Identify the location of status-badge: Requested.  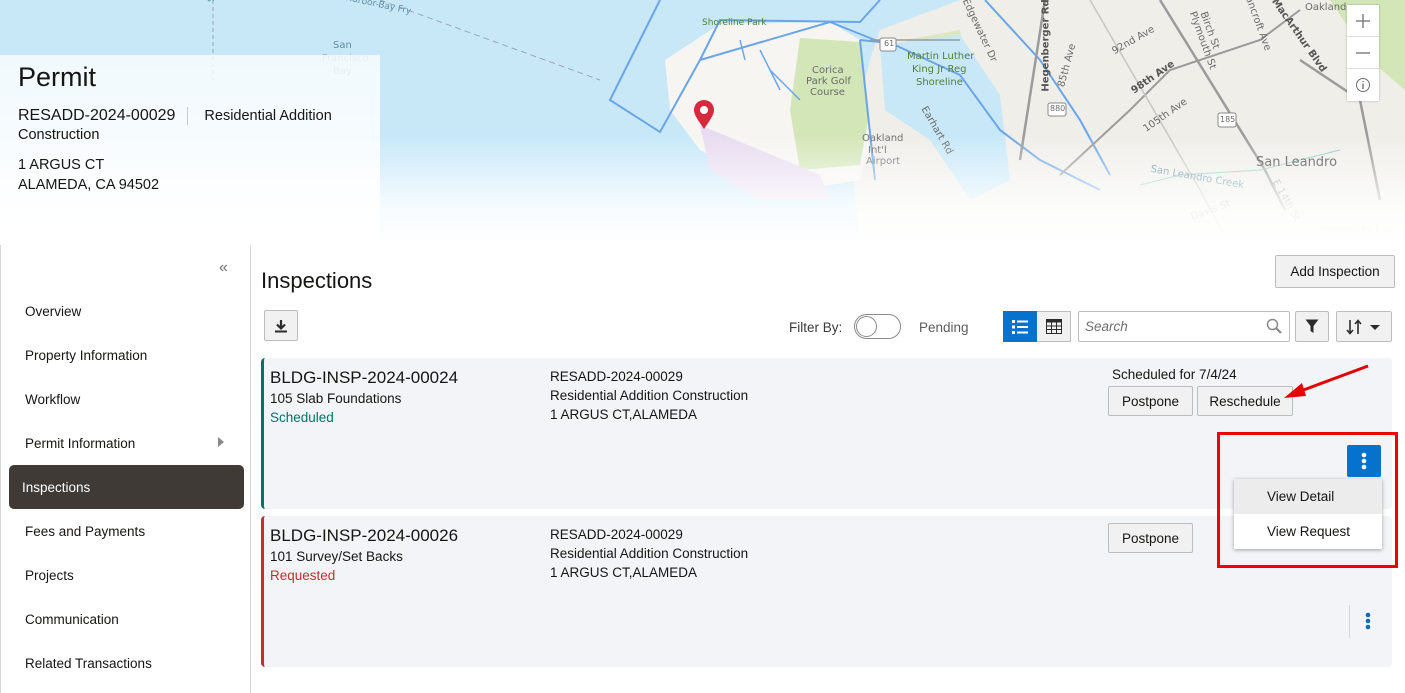
(303, 575).